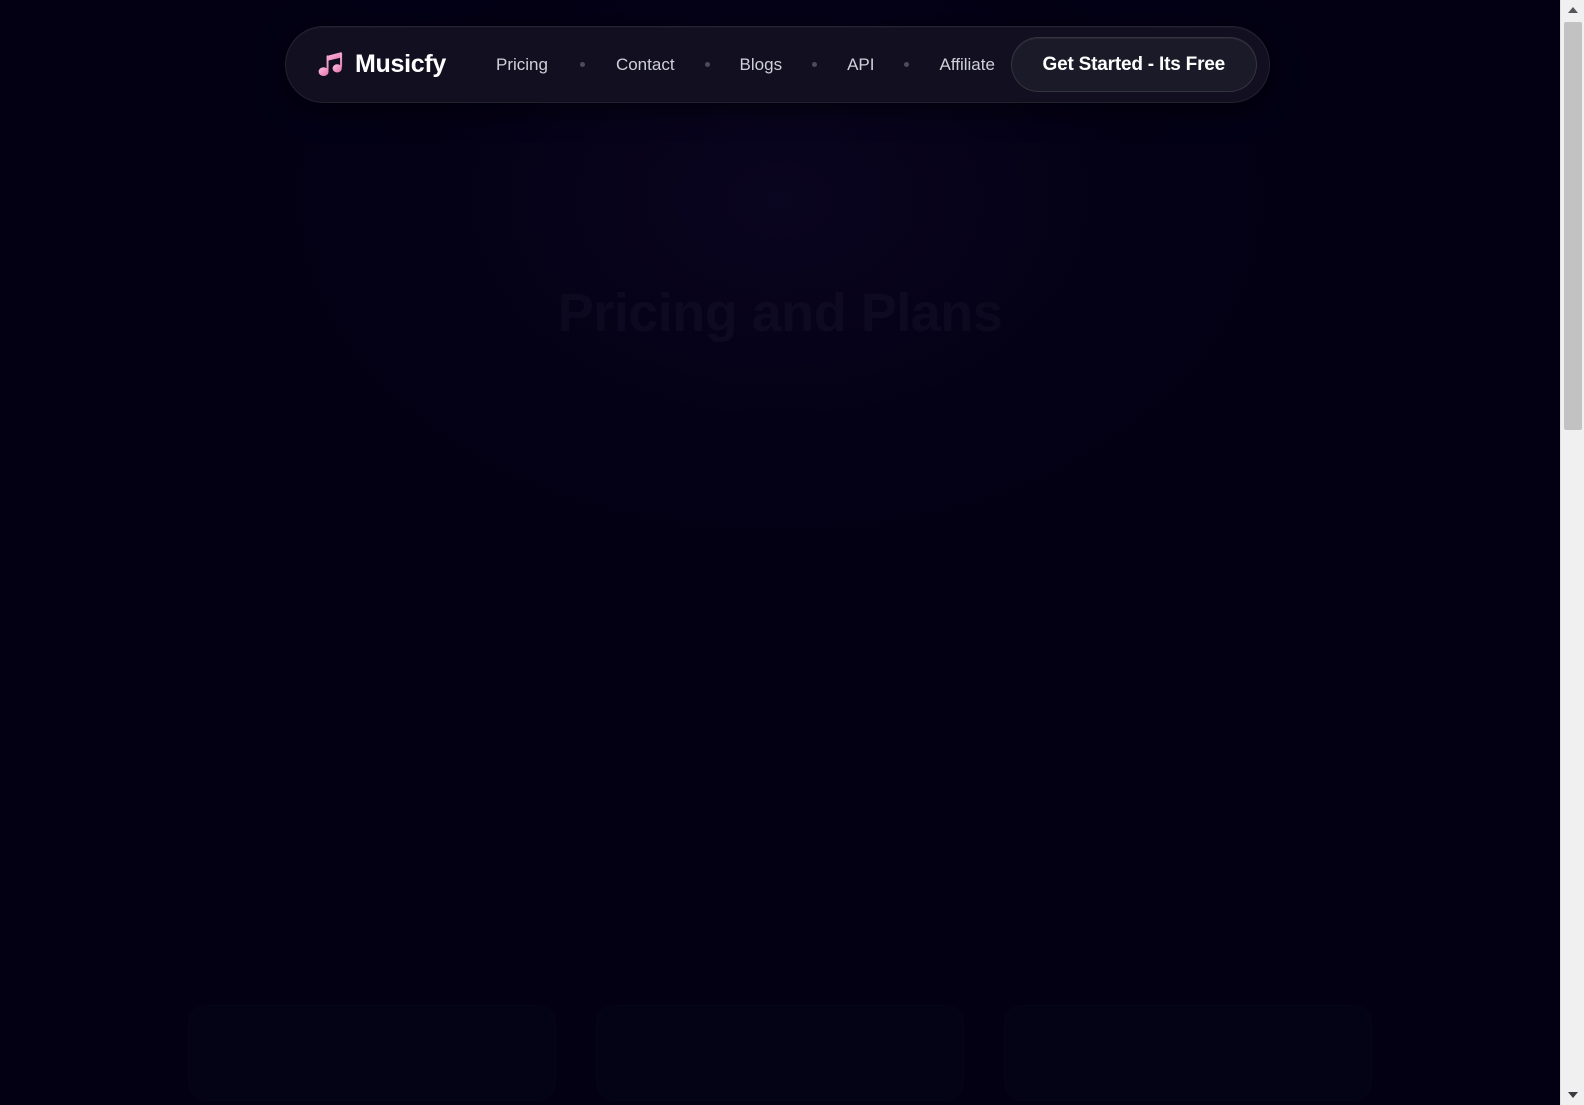 The width and height of the screenshot is (1584, 1105). I want to click on nav-link-contact: Contact, so click(645, 65).